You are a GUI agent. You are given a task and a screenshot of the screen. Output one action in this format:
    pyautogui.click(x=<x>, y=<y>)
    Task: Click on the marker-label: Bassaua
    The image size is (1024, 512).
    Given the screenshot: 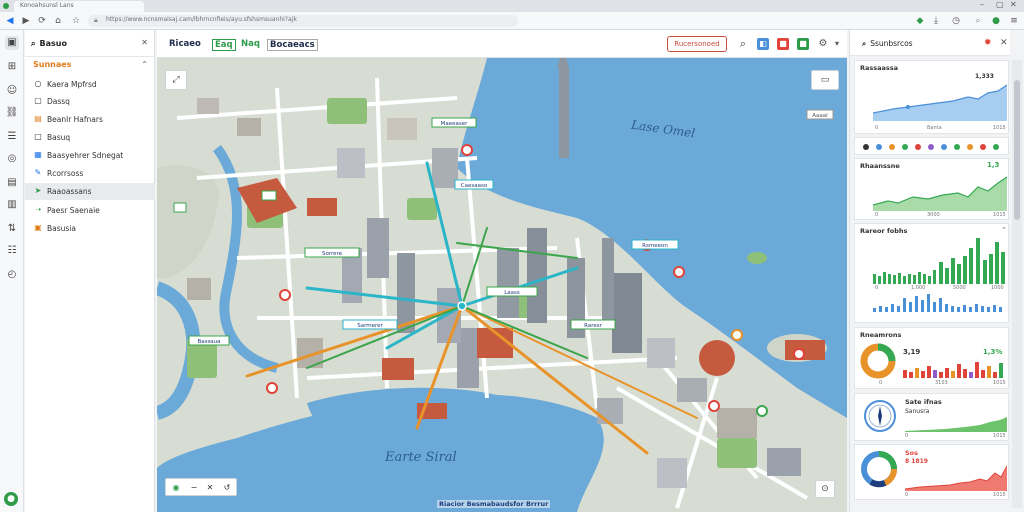 What is the action you would take?
    pyautogui.click(x=208, y=342)
    